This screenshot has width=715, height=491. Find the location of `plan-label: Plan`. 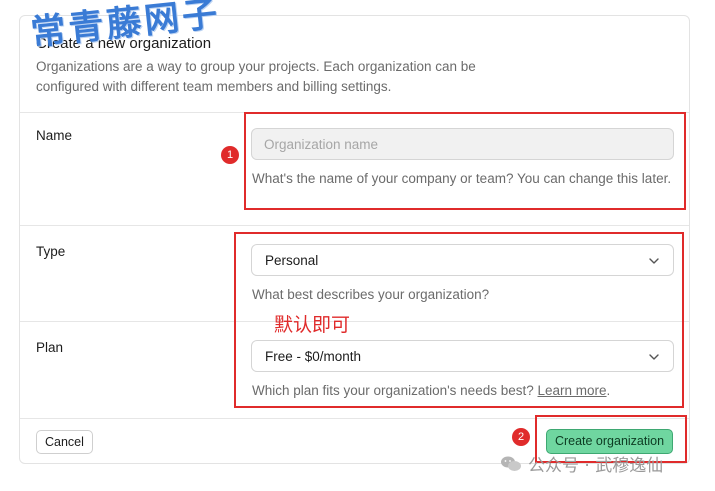

plan-label: Plan is located at coordinates (50, 347).